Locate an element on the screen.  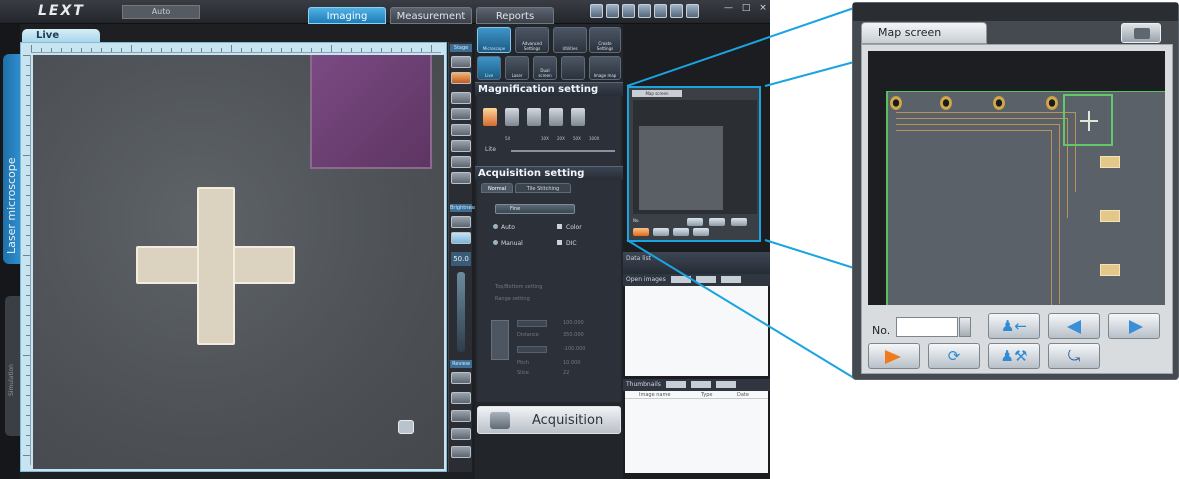
window-controls: — □ × is located at coordinates (747, 8).